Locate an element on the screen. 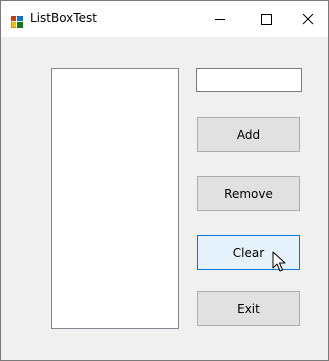 The height and width of the screenshot is (361, 329). exit-button: Exit is located at coordinates (248, 308).